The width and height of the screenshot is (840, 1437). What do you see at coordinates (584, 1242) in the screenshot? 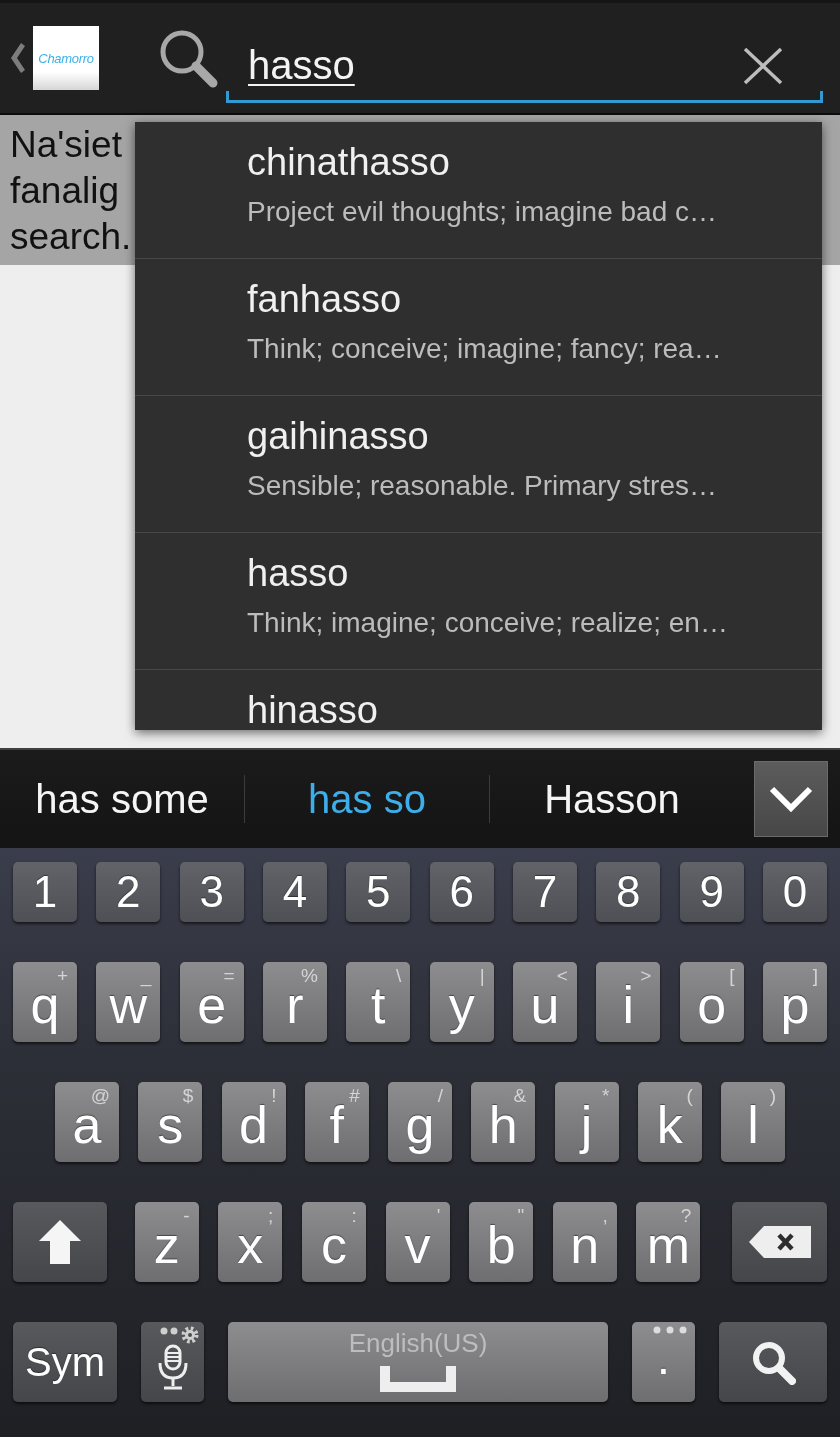
I see `keyboard-key: n,` at bounding box center [584, 1242].